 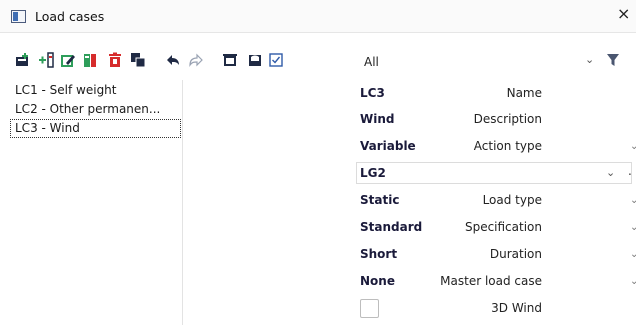 I want to click on filter-select: All, so click(x=371, y=62).